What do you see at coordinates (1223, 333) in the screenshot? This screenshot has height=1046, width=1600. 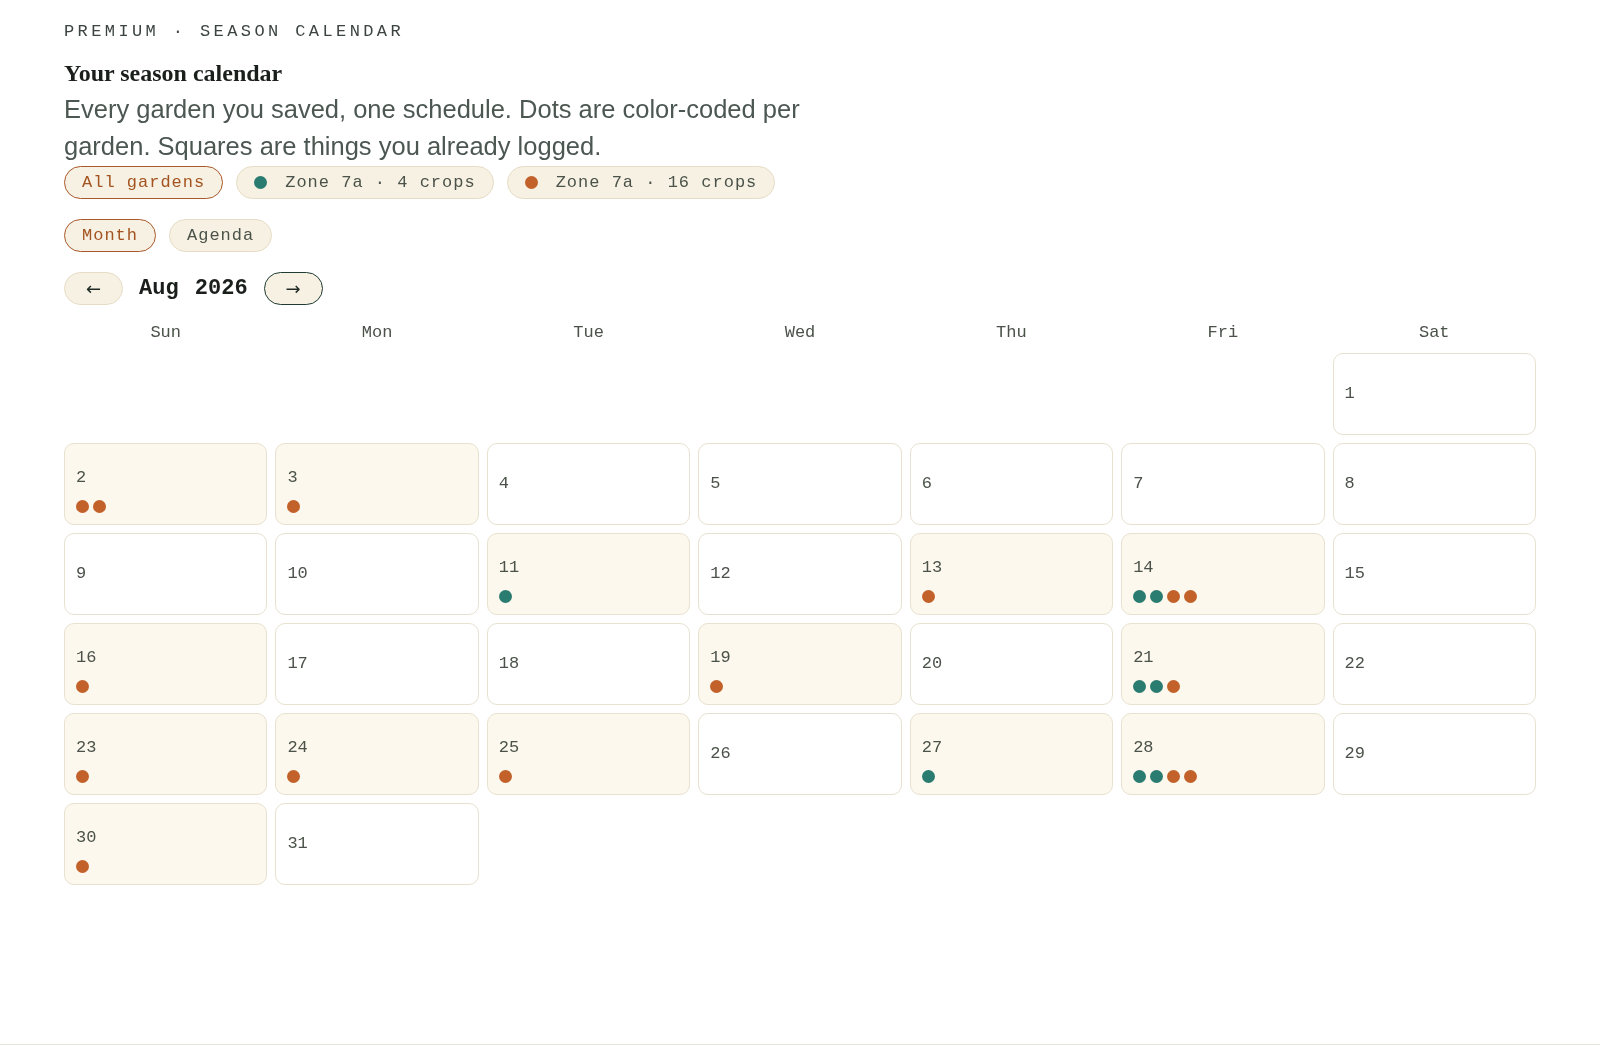 I see `weekday-label: Fri` at bounding box center [1223, 333].